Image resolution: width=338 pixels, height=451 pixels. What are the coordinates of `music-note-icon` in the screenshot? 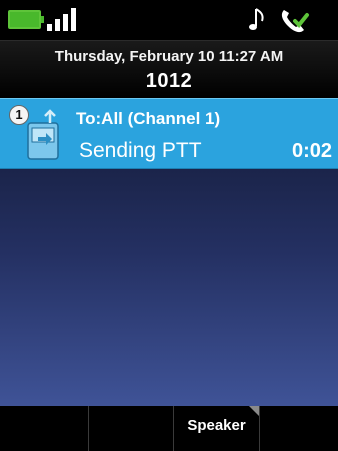 It's located at (256, 19).